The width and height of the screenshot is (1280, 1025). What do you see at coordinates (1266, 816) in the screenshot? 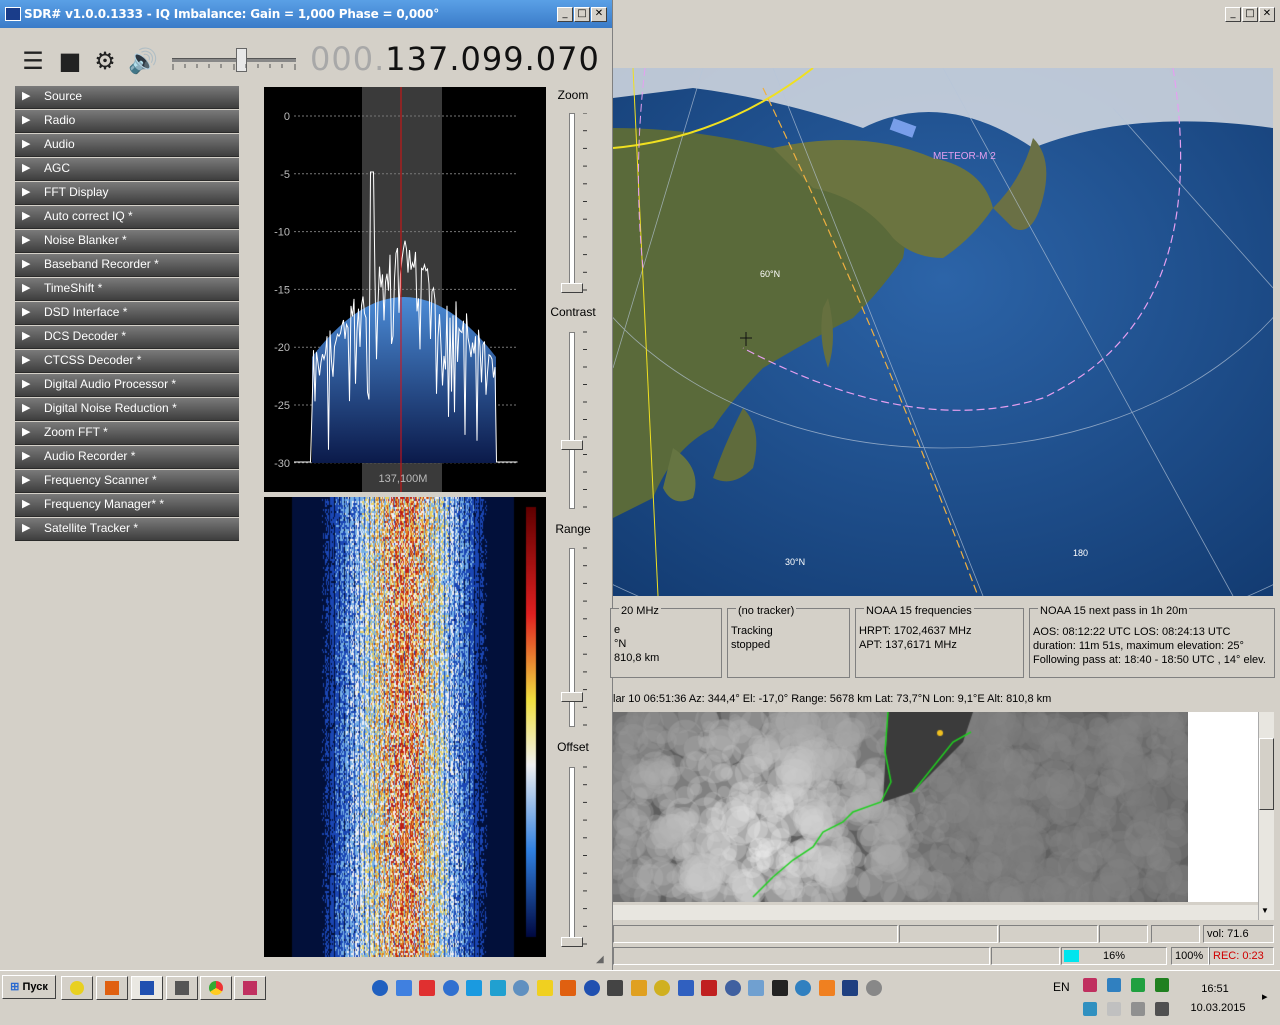
I see `vertical-scrollbar: ▼` at bounding box center [1266, 816].